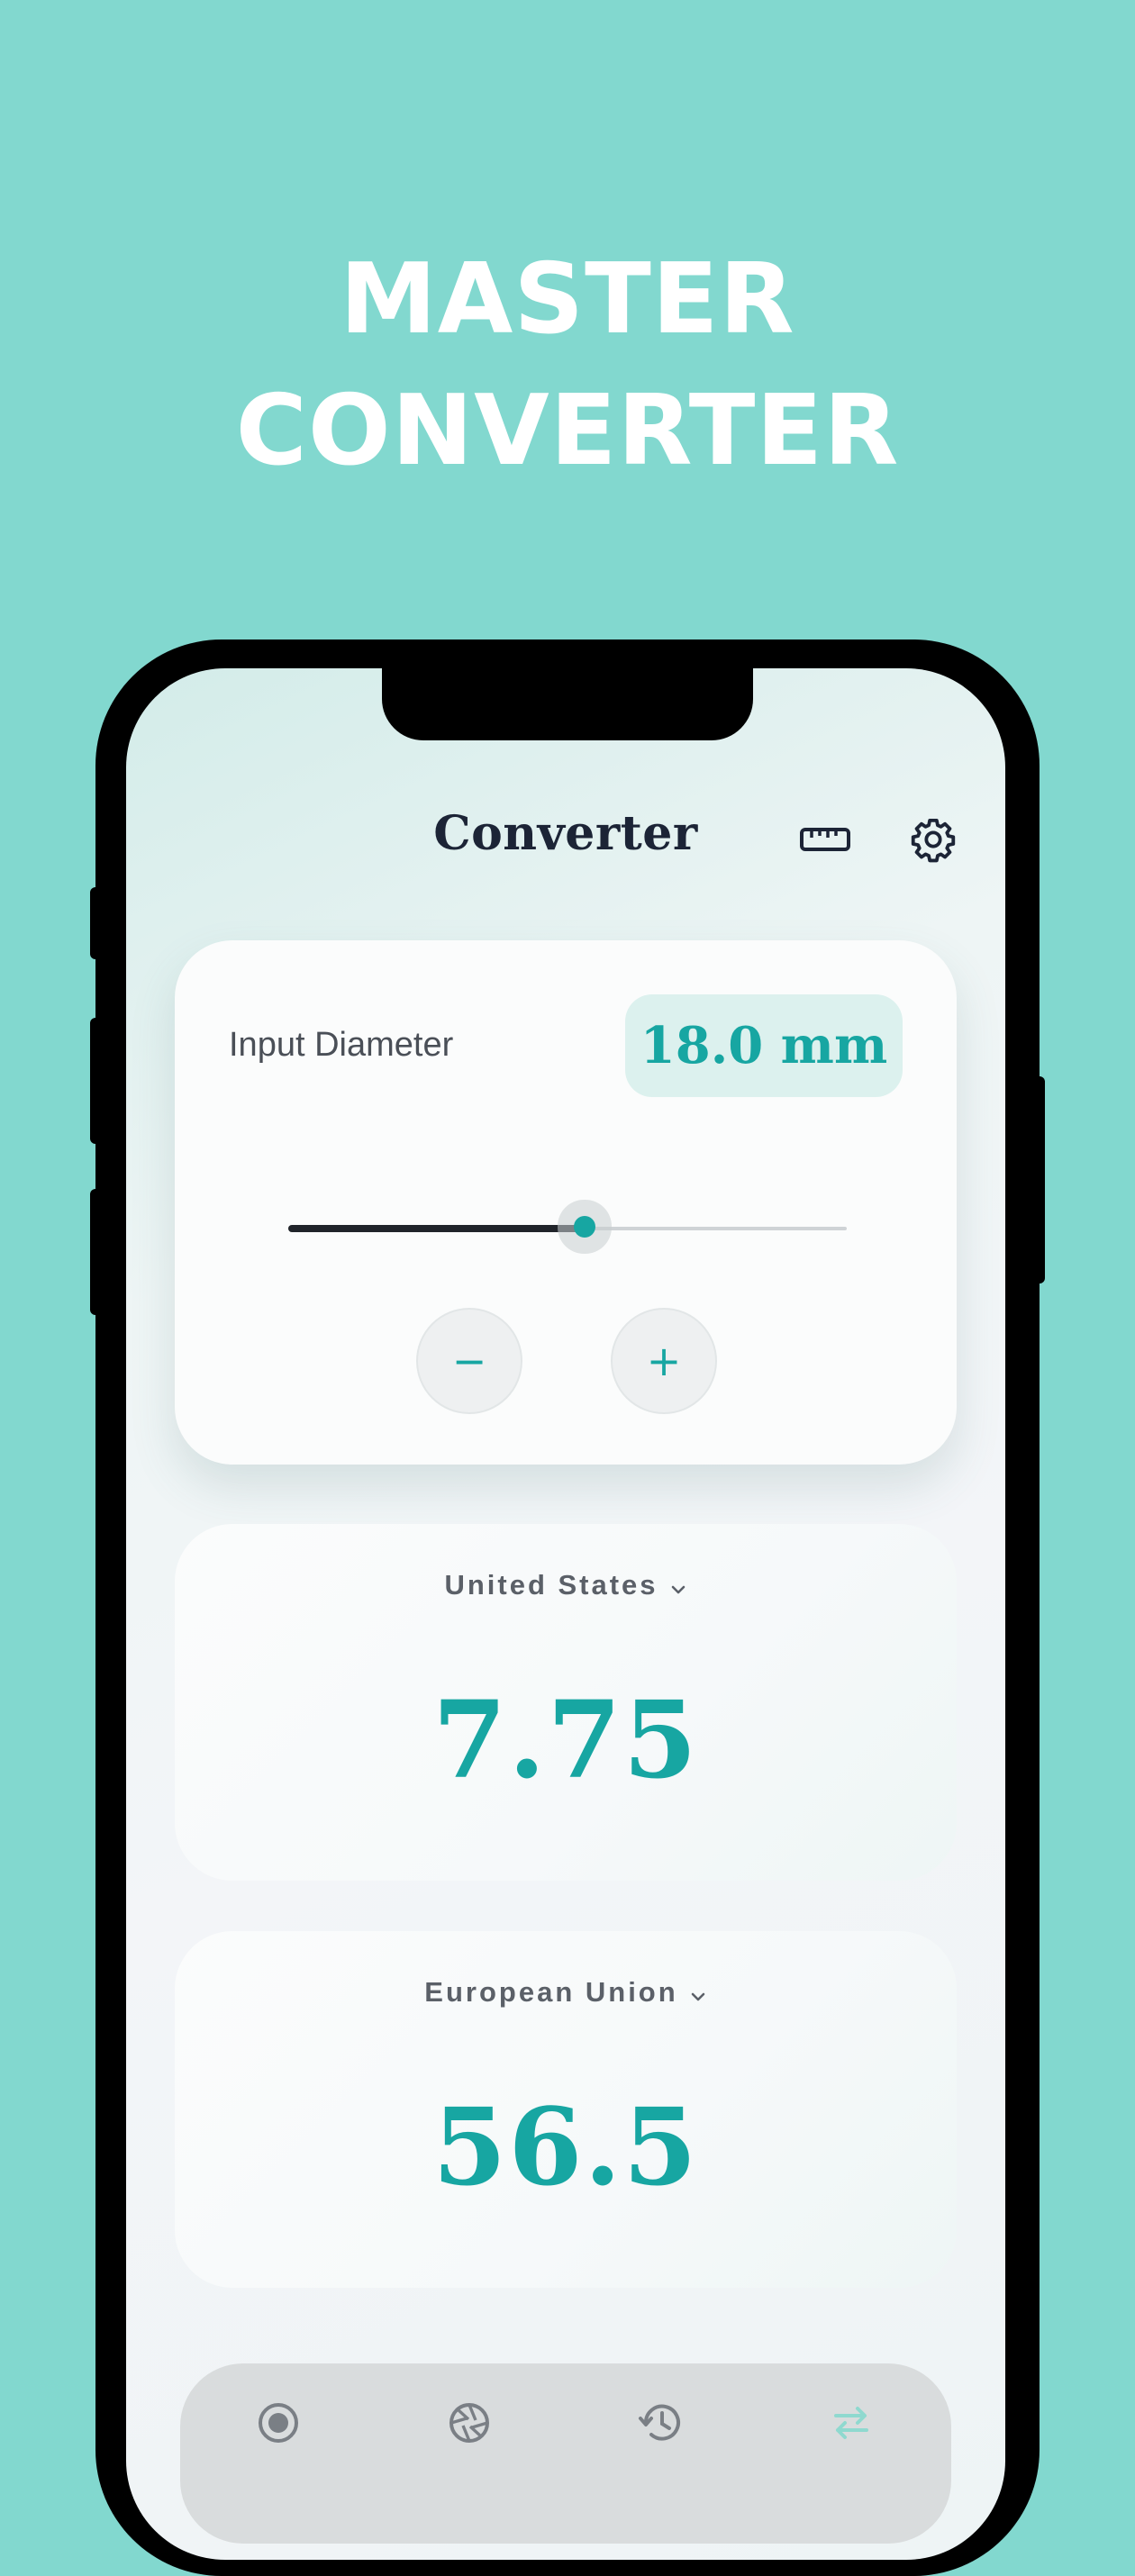 The image size is (1135, 2576). I want to click on decrement-button: −, so click(469, 1361).